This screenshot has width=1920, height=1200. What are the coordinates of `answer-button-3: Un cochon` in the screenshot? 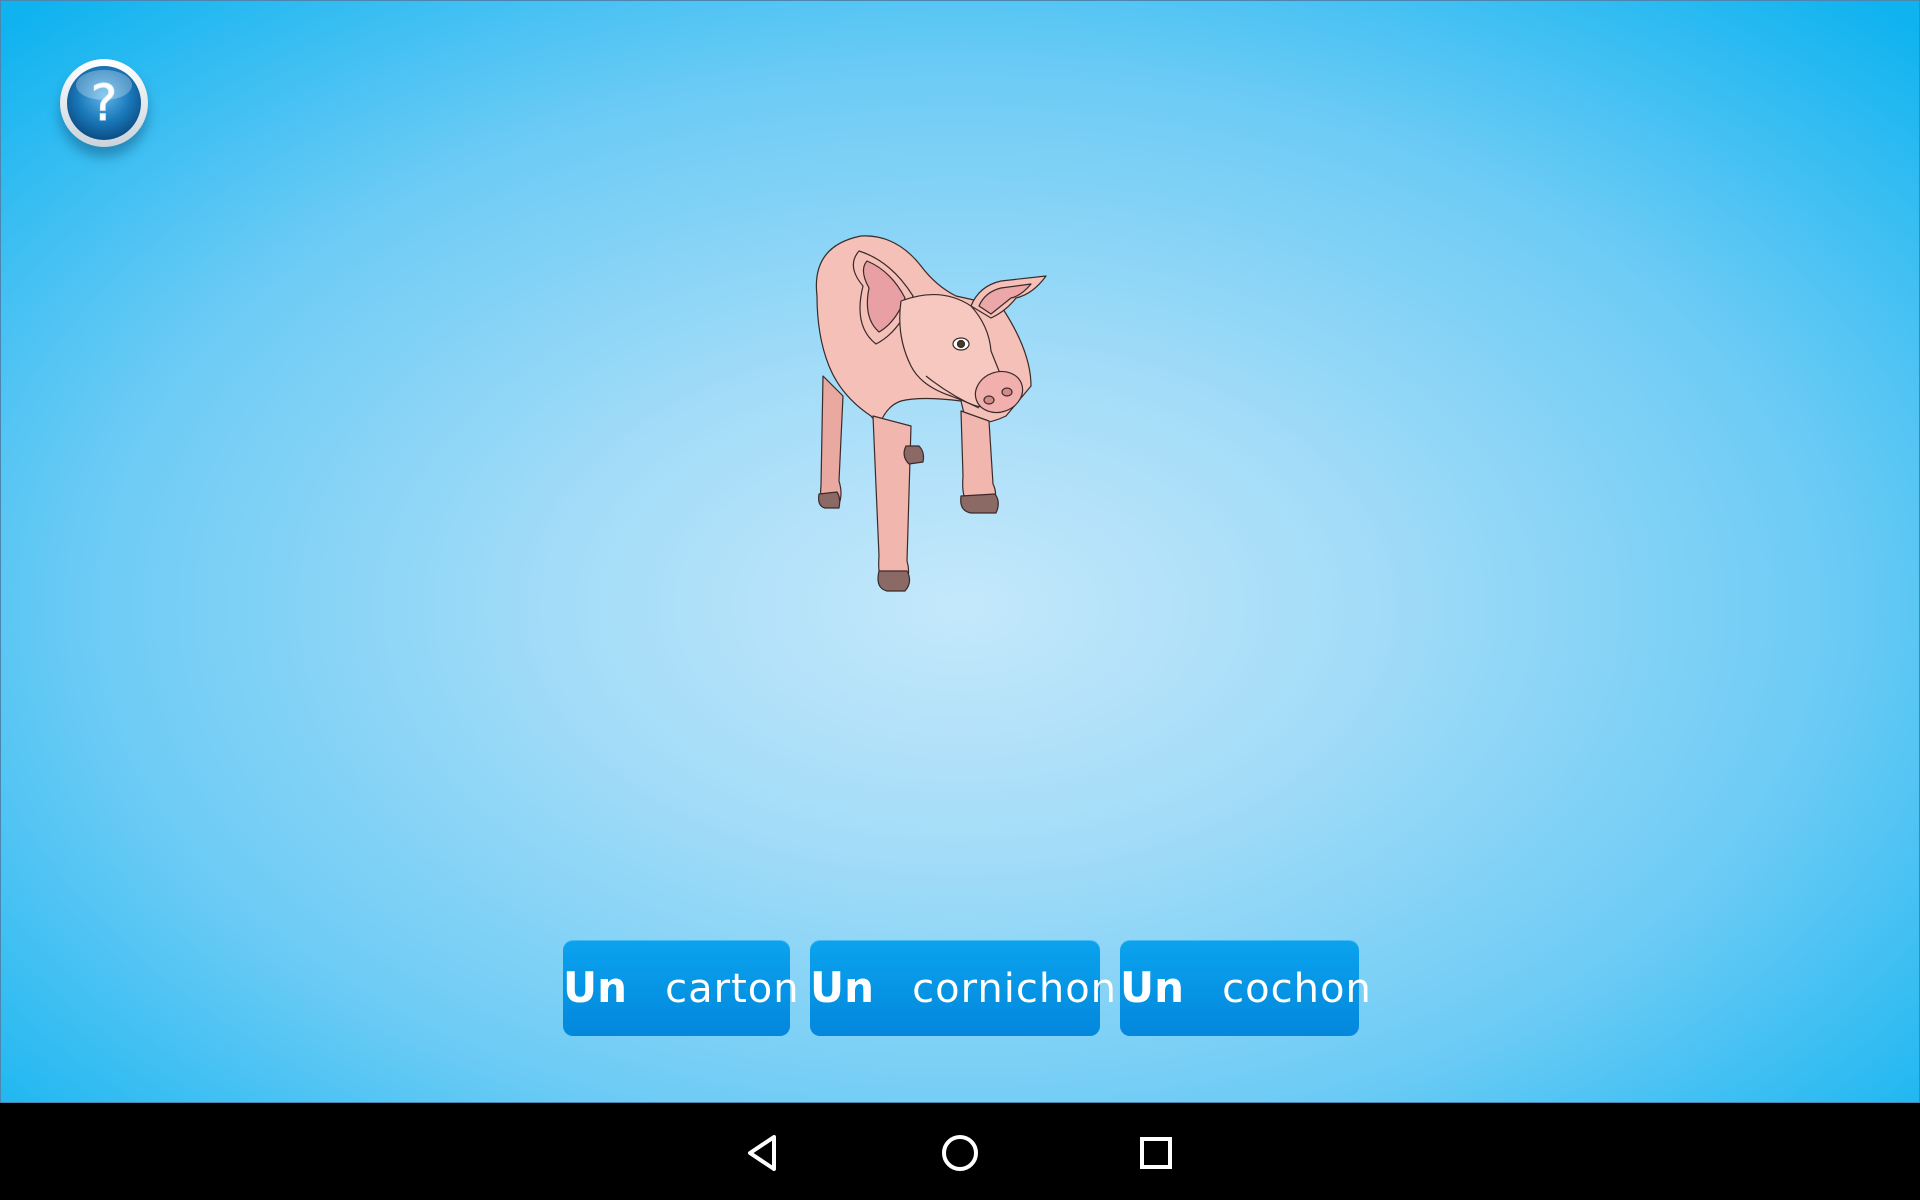 It's located at (1245, 988).